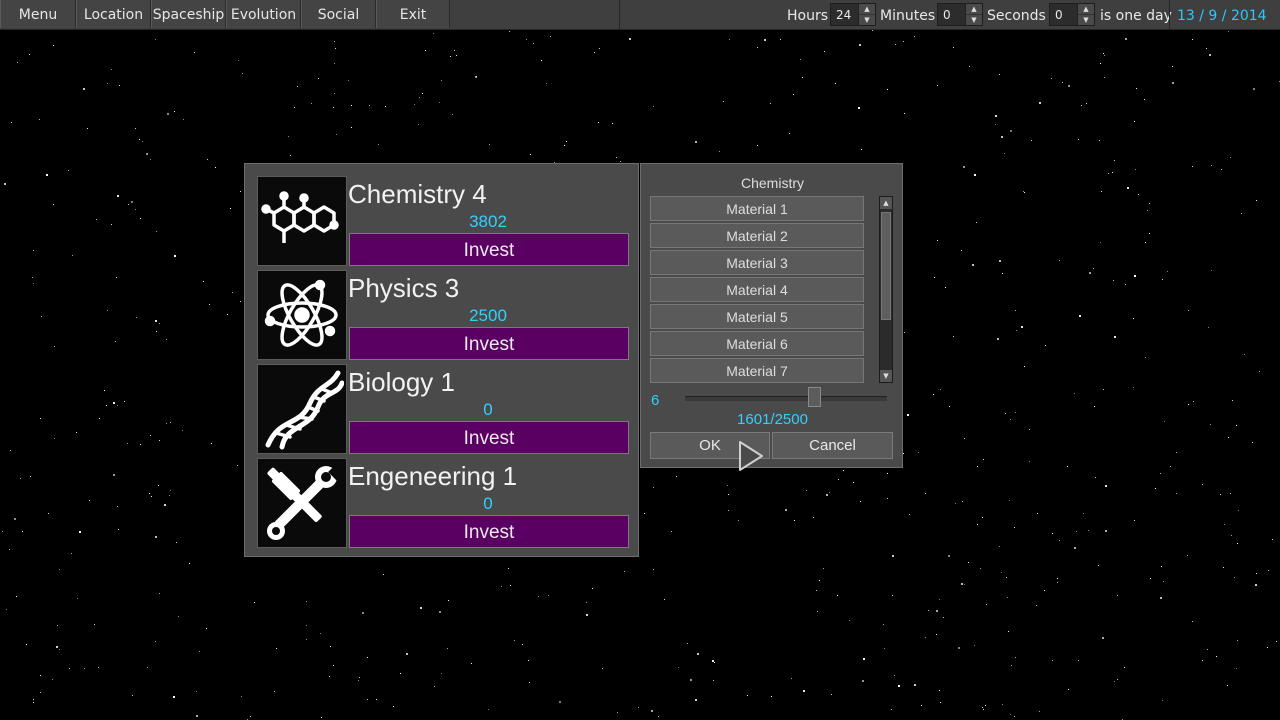 The image size is (1280, 720). What do you see at coordinates (1059, 15) in the screenshot?
I see `seconds-value: 0` at bounding box center [1059, 15].